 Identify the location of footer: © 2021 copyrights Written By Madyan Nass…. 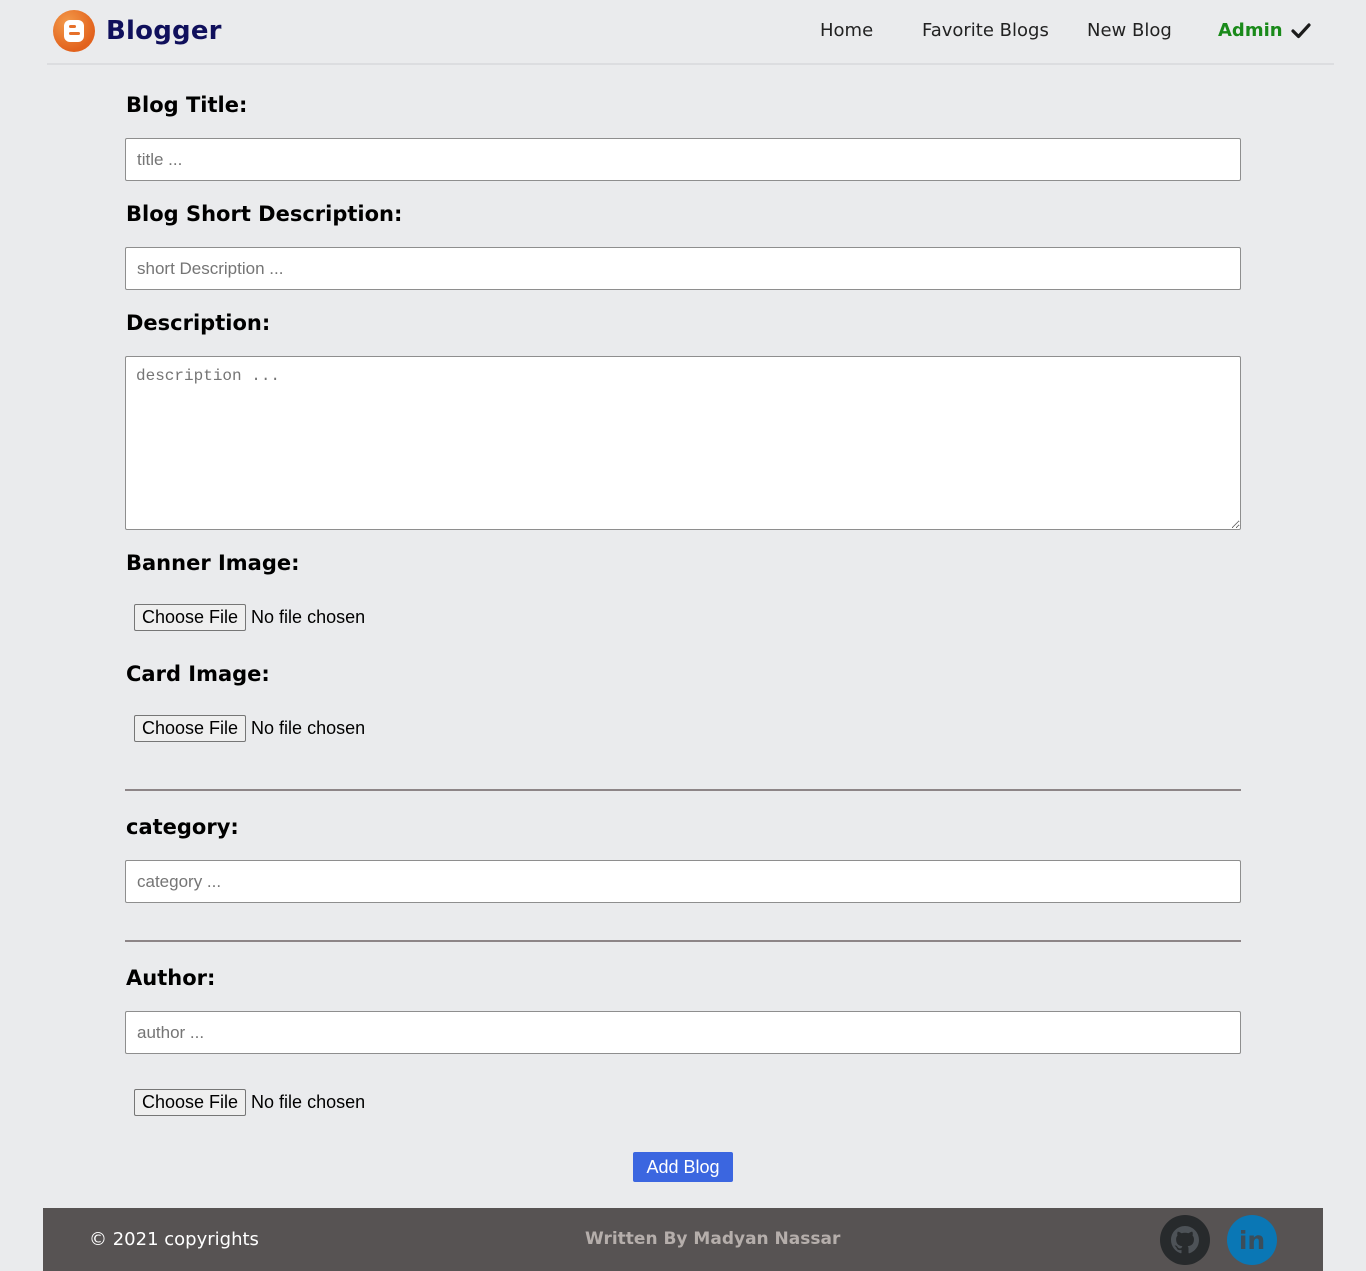
(683, 1239).